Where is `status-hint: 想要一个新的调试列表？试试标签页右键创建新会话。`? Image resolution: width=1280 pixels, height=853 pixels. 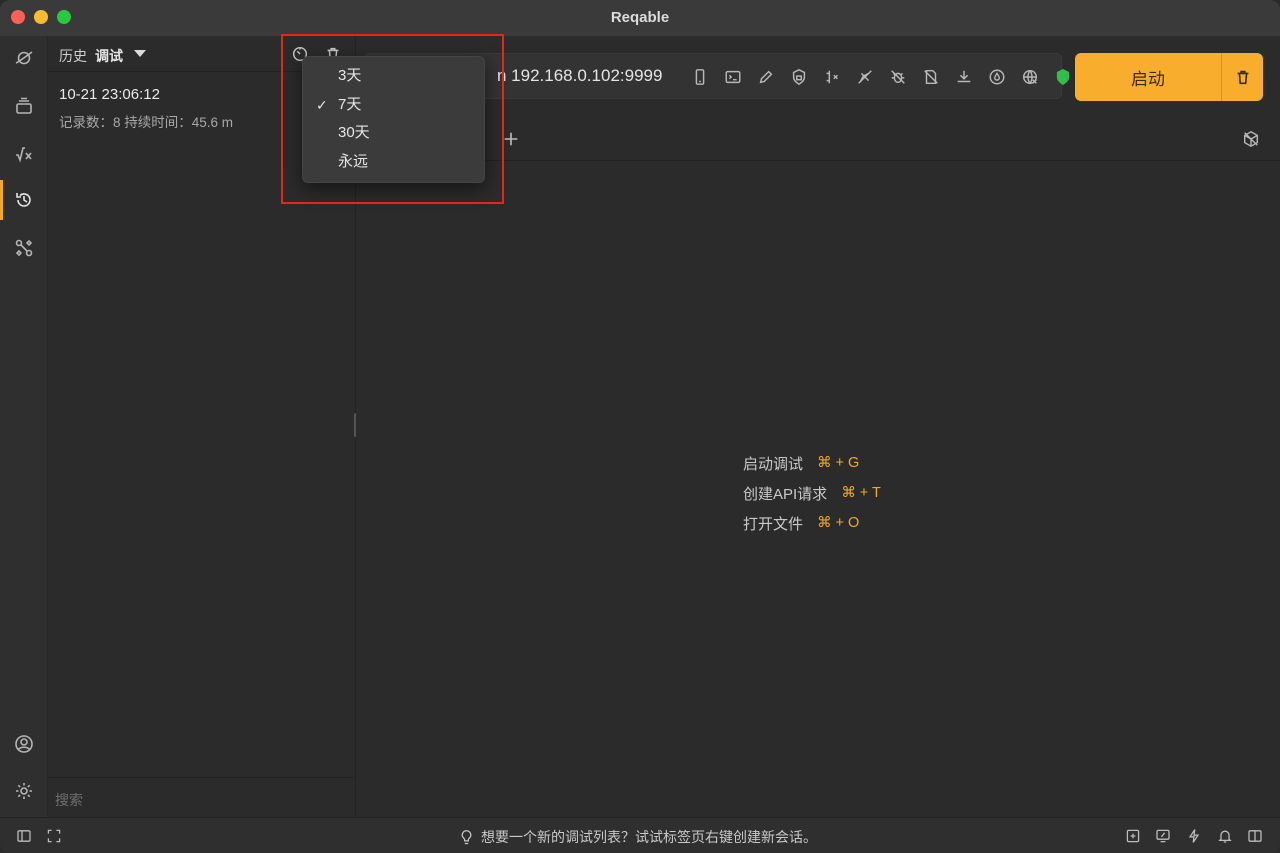
status-hint: 想要一个新的调试列表？试试标签页右键创建新会话。 is located at coordinates (637, 837).